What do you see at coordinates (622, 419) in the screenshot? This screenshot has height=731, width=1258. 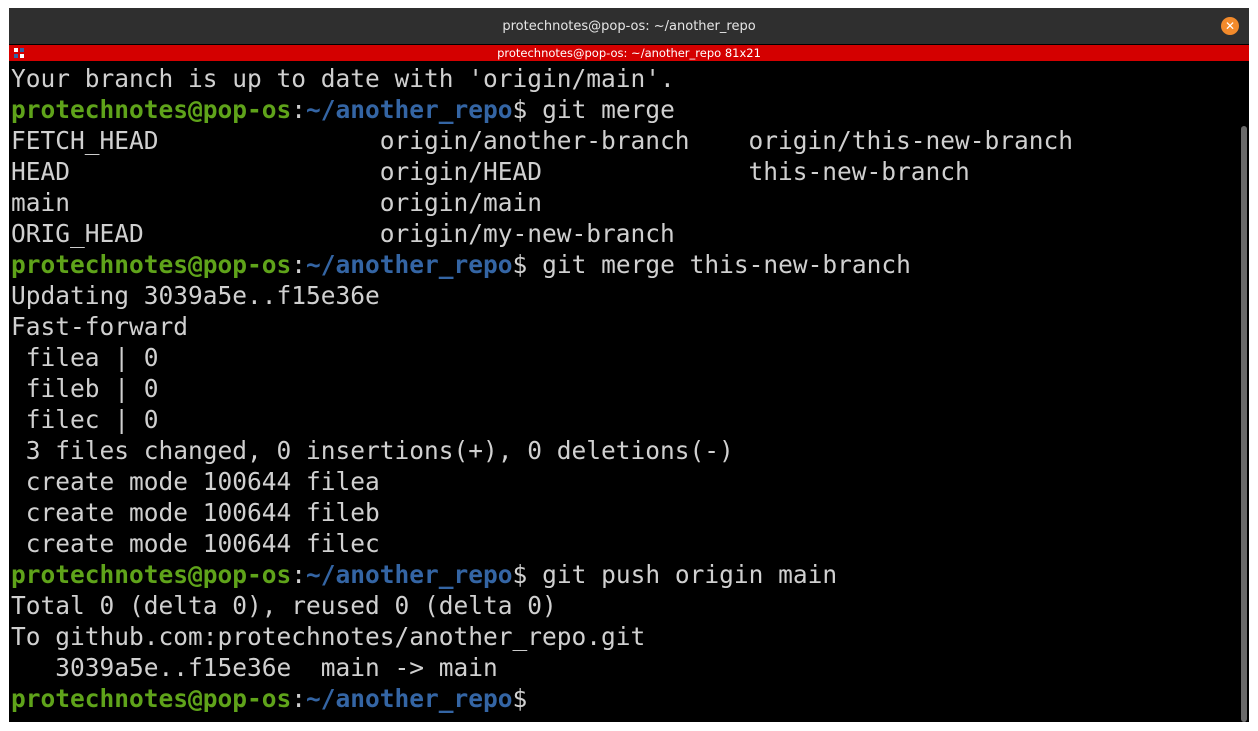 I see `terminal-output-line: filec | 0` at bounding box center [622, 419].